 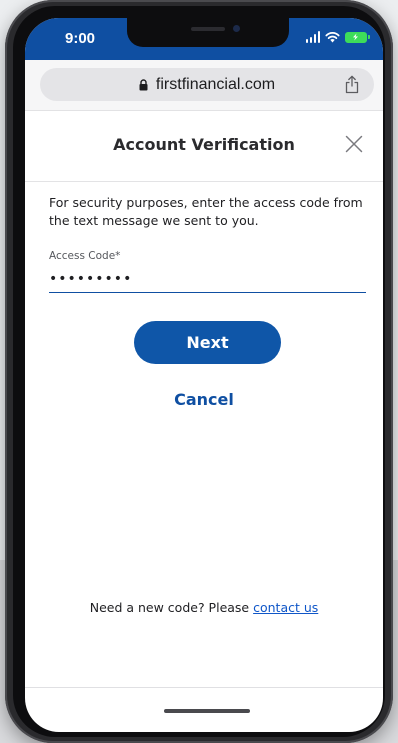 What do you see at coordinates (204, 399) in the screenshot?
I see `cancel-link: Cancel` at bounding box center [204, 399].